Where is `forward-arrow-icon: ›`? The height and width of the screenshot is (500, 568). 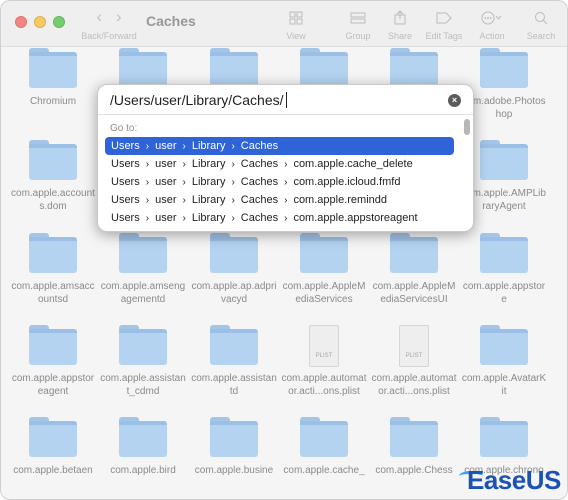 forward-arrow-icon: › is located at coordinates (119, 17).